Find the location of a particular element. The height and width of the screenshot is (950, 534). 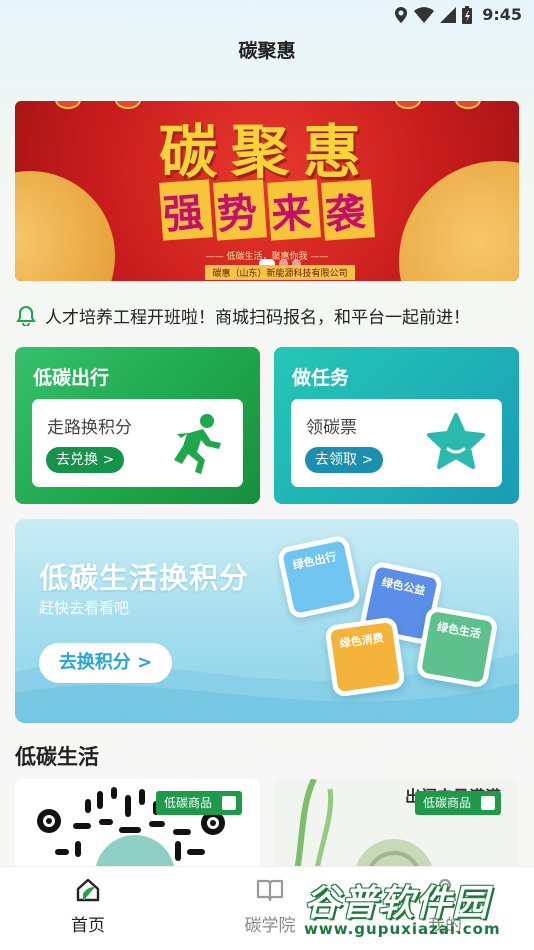

banner-subheadline: 强势来袭 is located at coordinates (267, 210).